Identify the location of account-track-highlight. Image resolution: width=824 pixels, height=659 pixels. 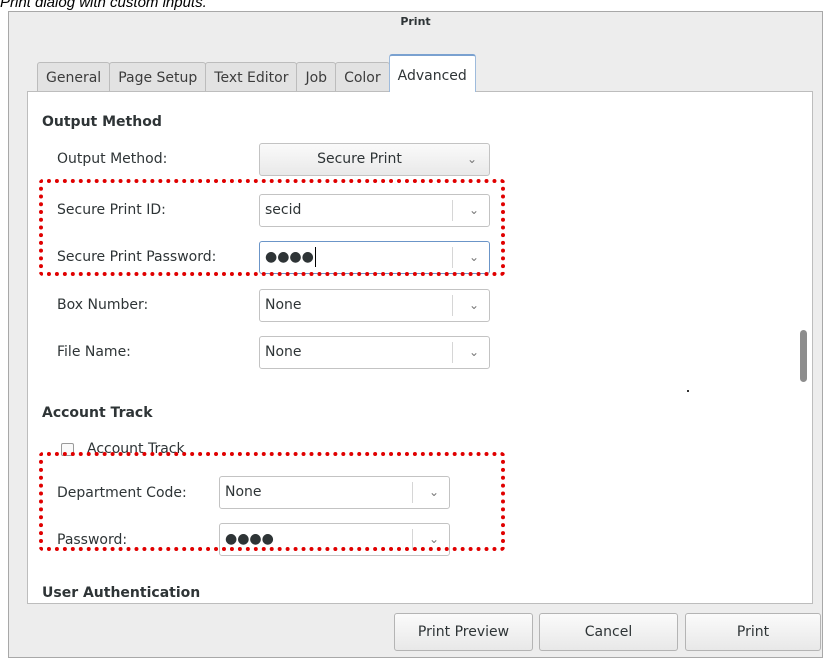
(272, 501).